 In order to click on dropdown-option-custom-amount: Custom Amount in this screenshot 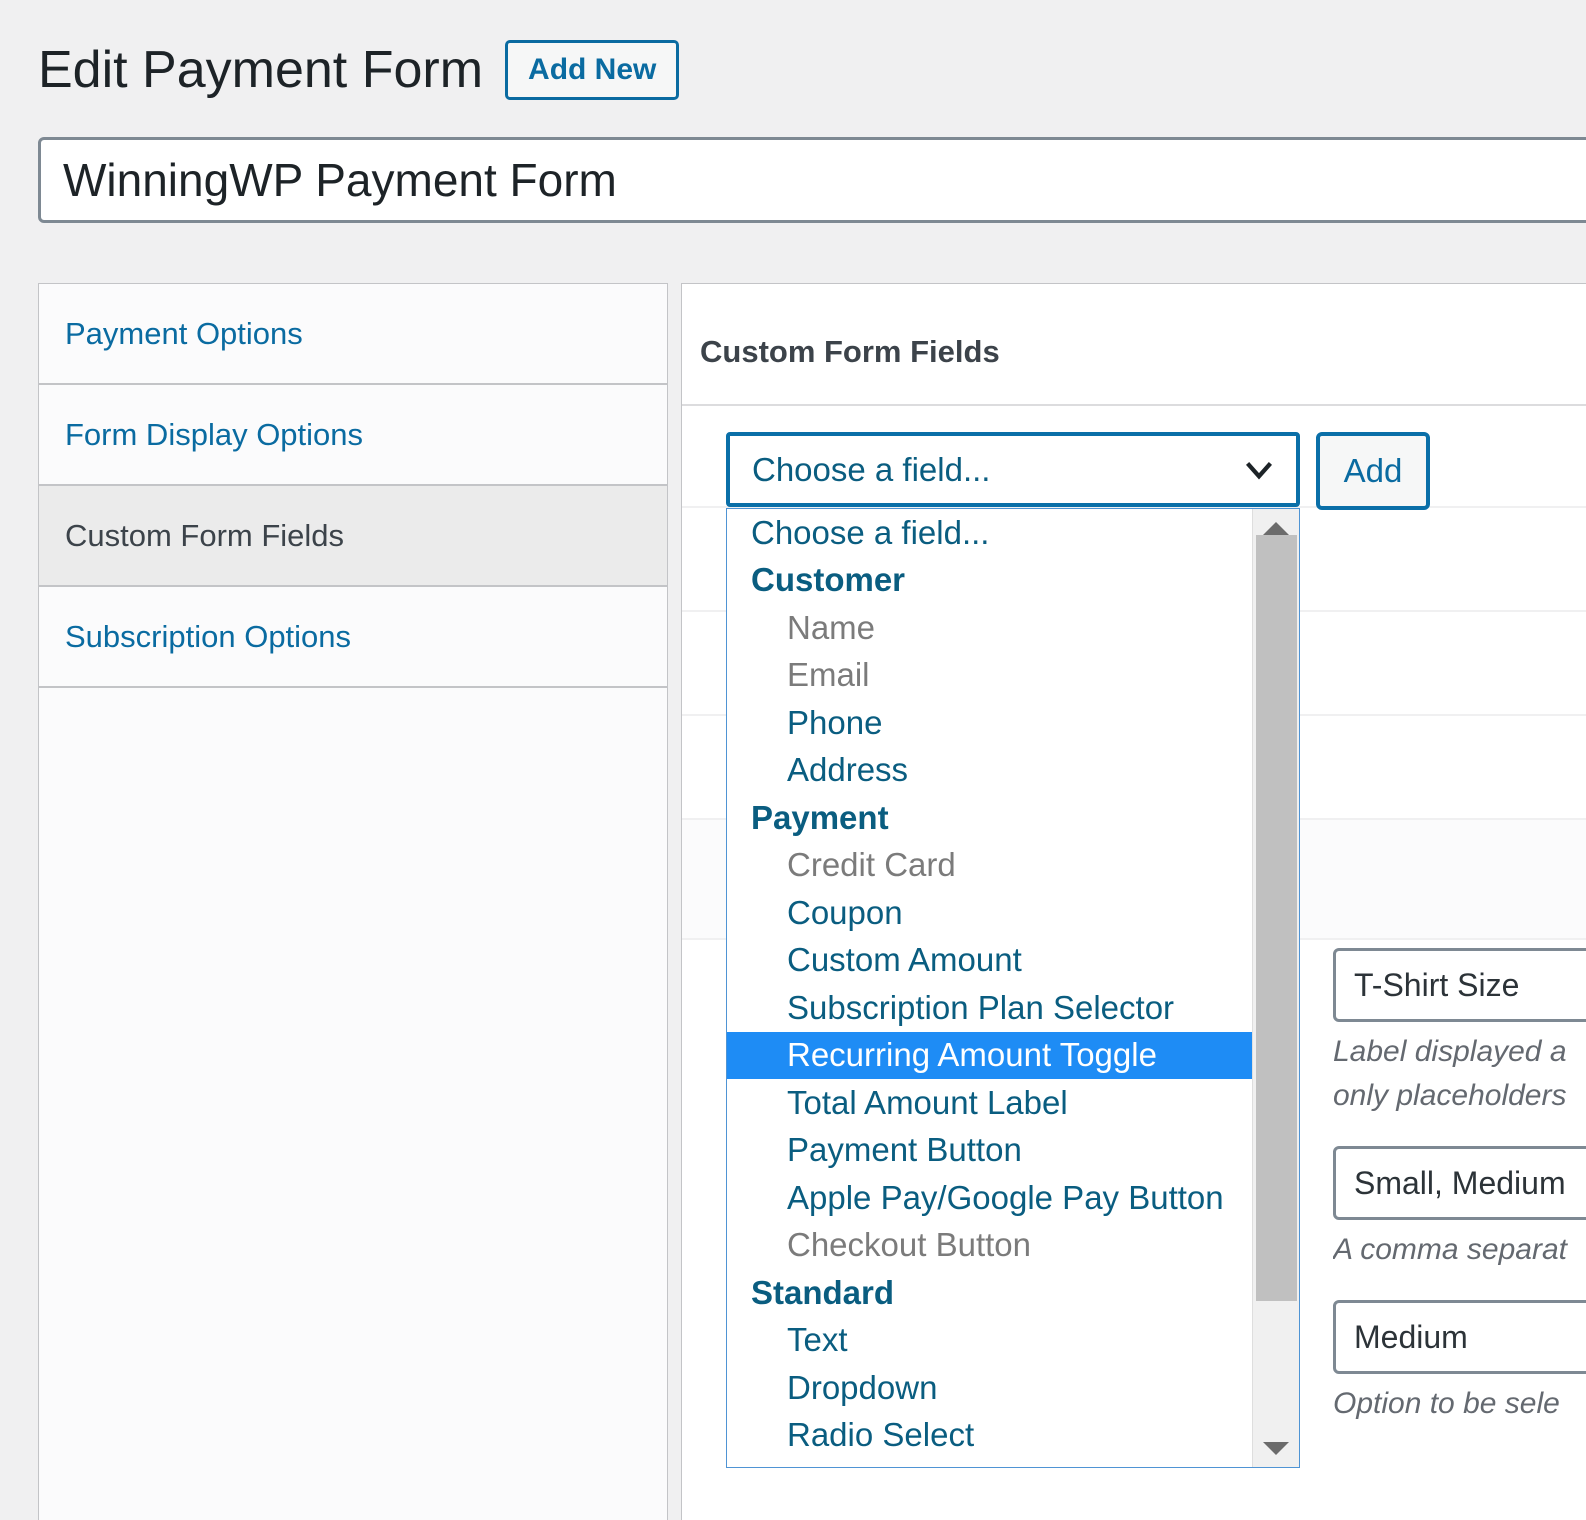, I will do `click(1013, 961)`.